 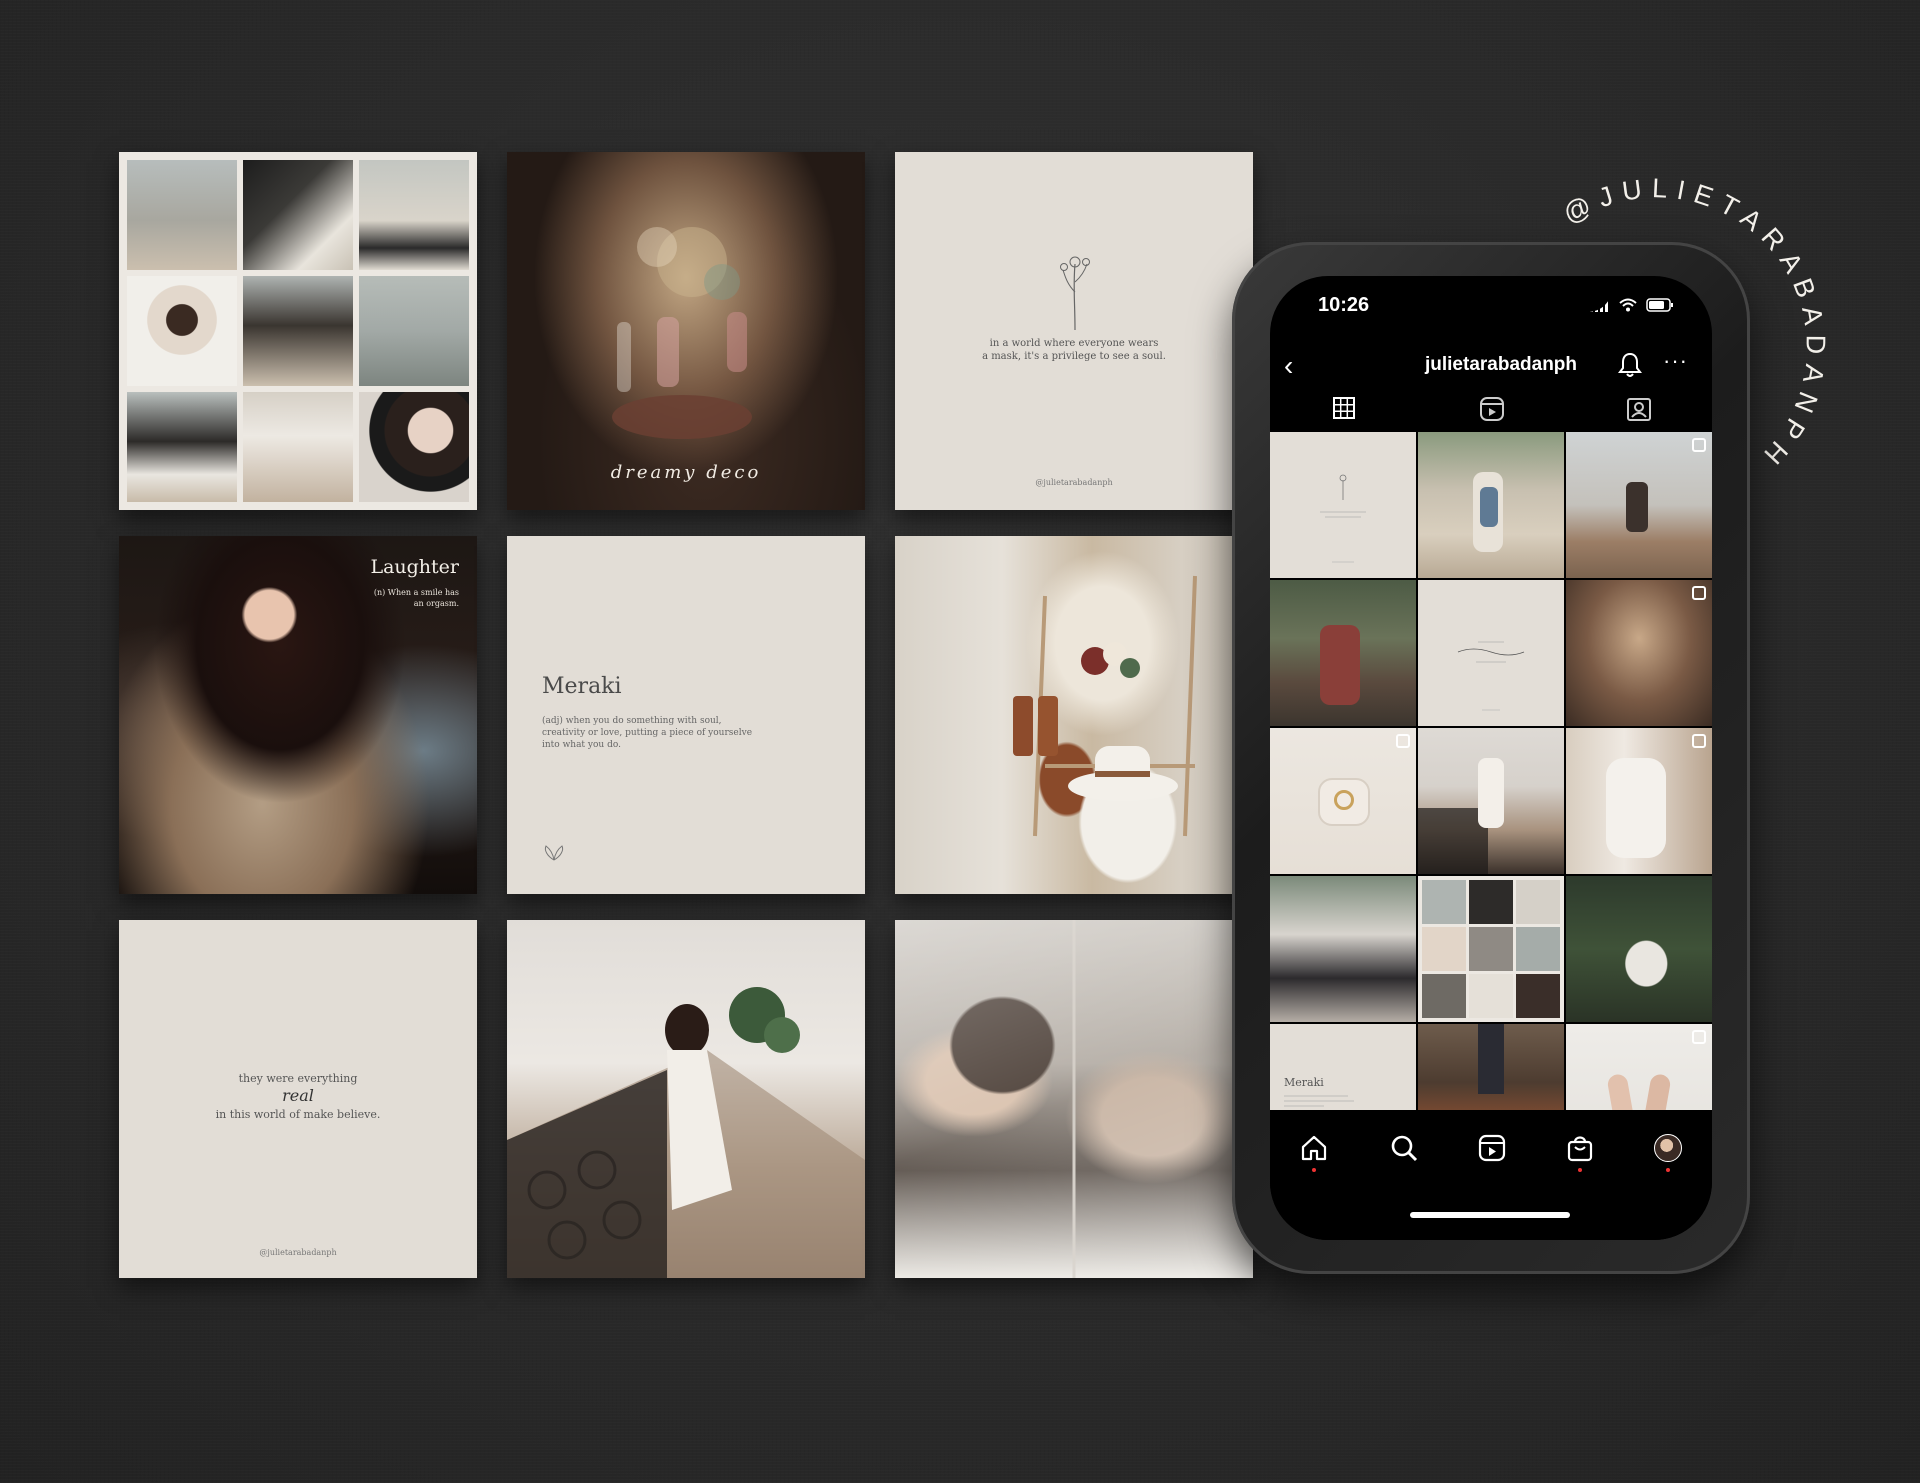 I want to click on status-time: 10:26, so click(x=1344, y=305).